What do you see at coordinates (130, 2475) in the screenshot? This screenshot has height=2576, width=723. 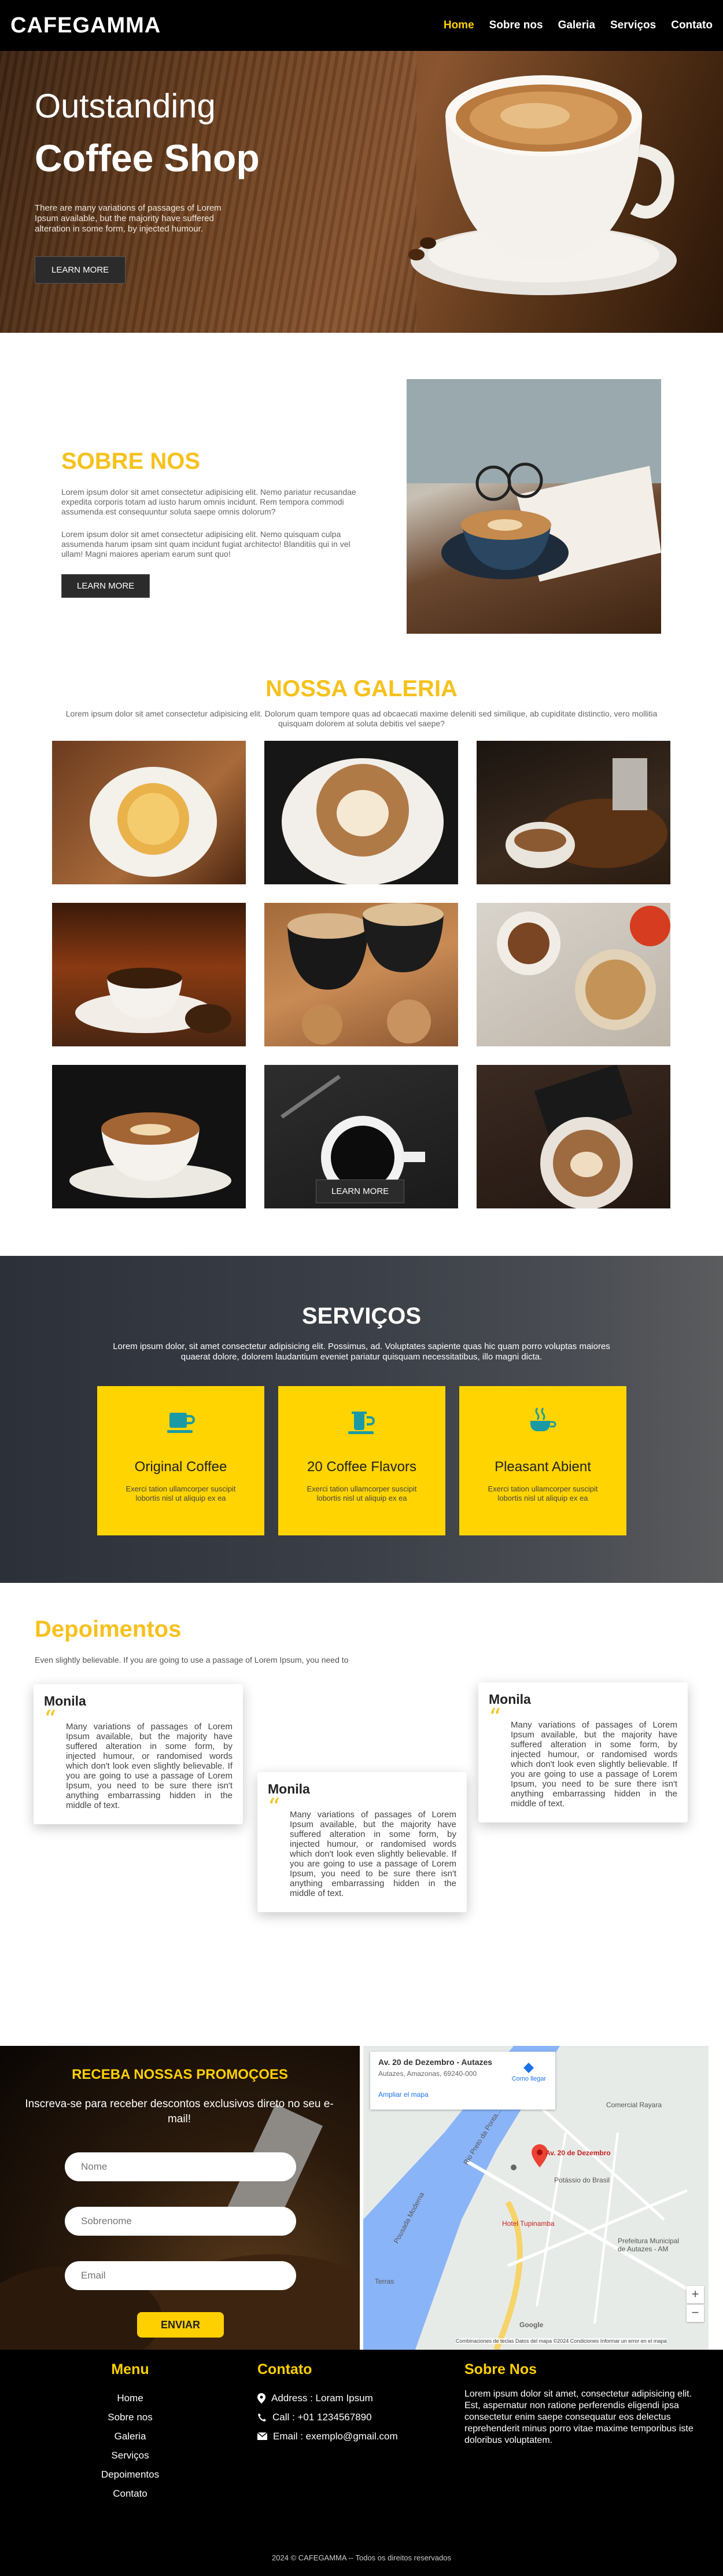 I see `footer-link-depoimentos: Depoimentos` at bounding box center [130, 2475].